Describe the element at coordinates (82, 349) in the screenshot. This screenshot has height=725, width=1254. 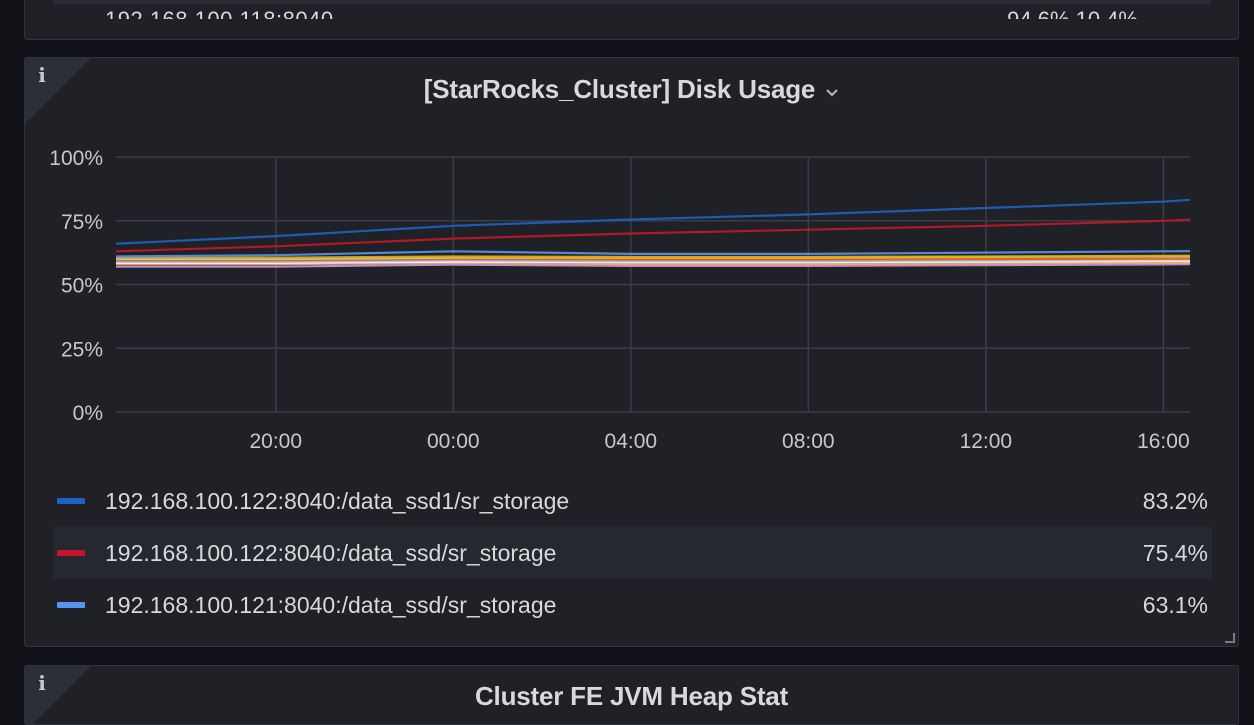
I see `y-tick-label: 25%` at that location.